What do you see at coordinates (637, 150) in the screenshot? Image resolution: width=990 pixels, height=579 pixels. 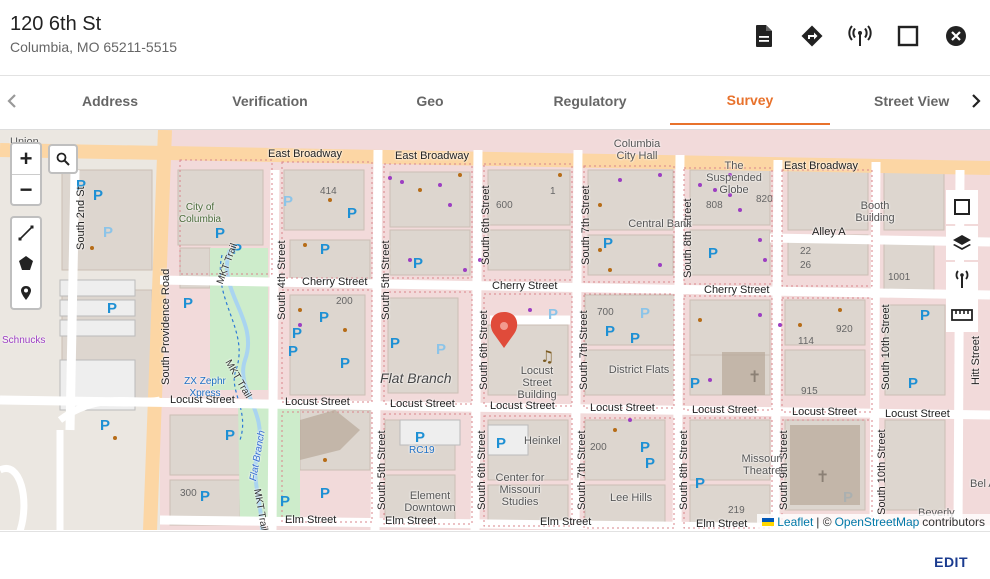 I see `map-label-columbia-city-hall: Columbia City Hall` at bounding box center [637, 150].